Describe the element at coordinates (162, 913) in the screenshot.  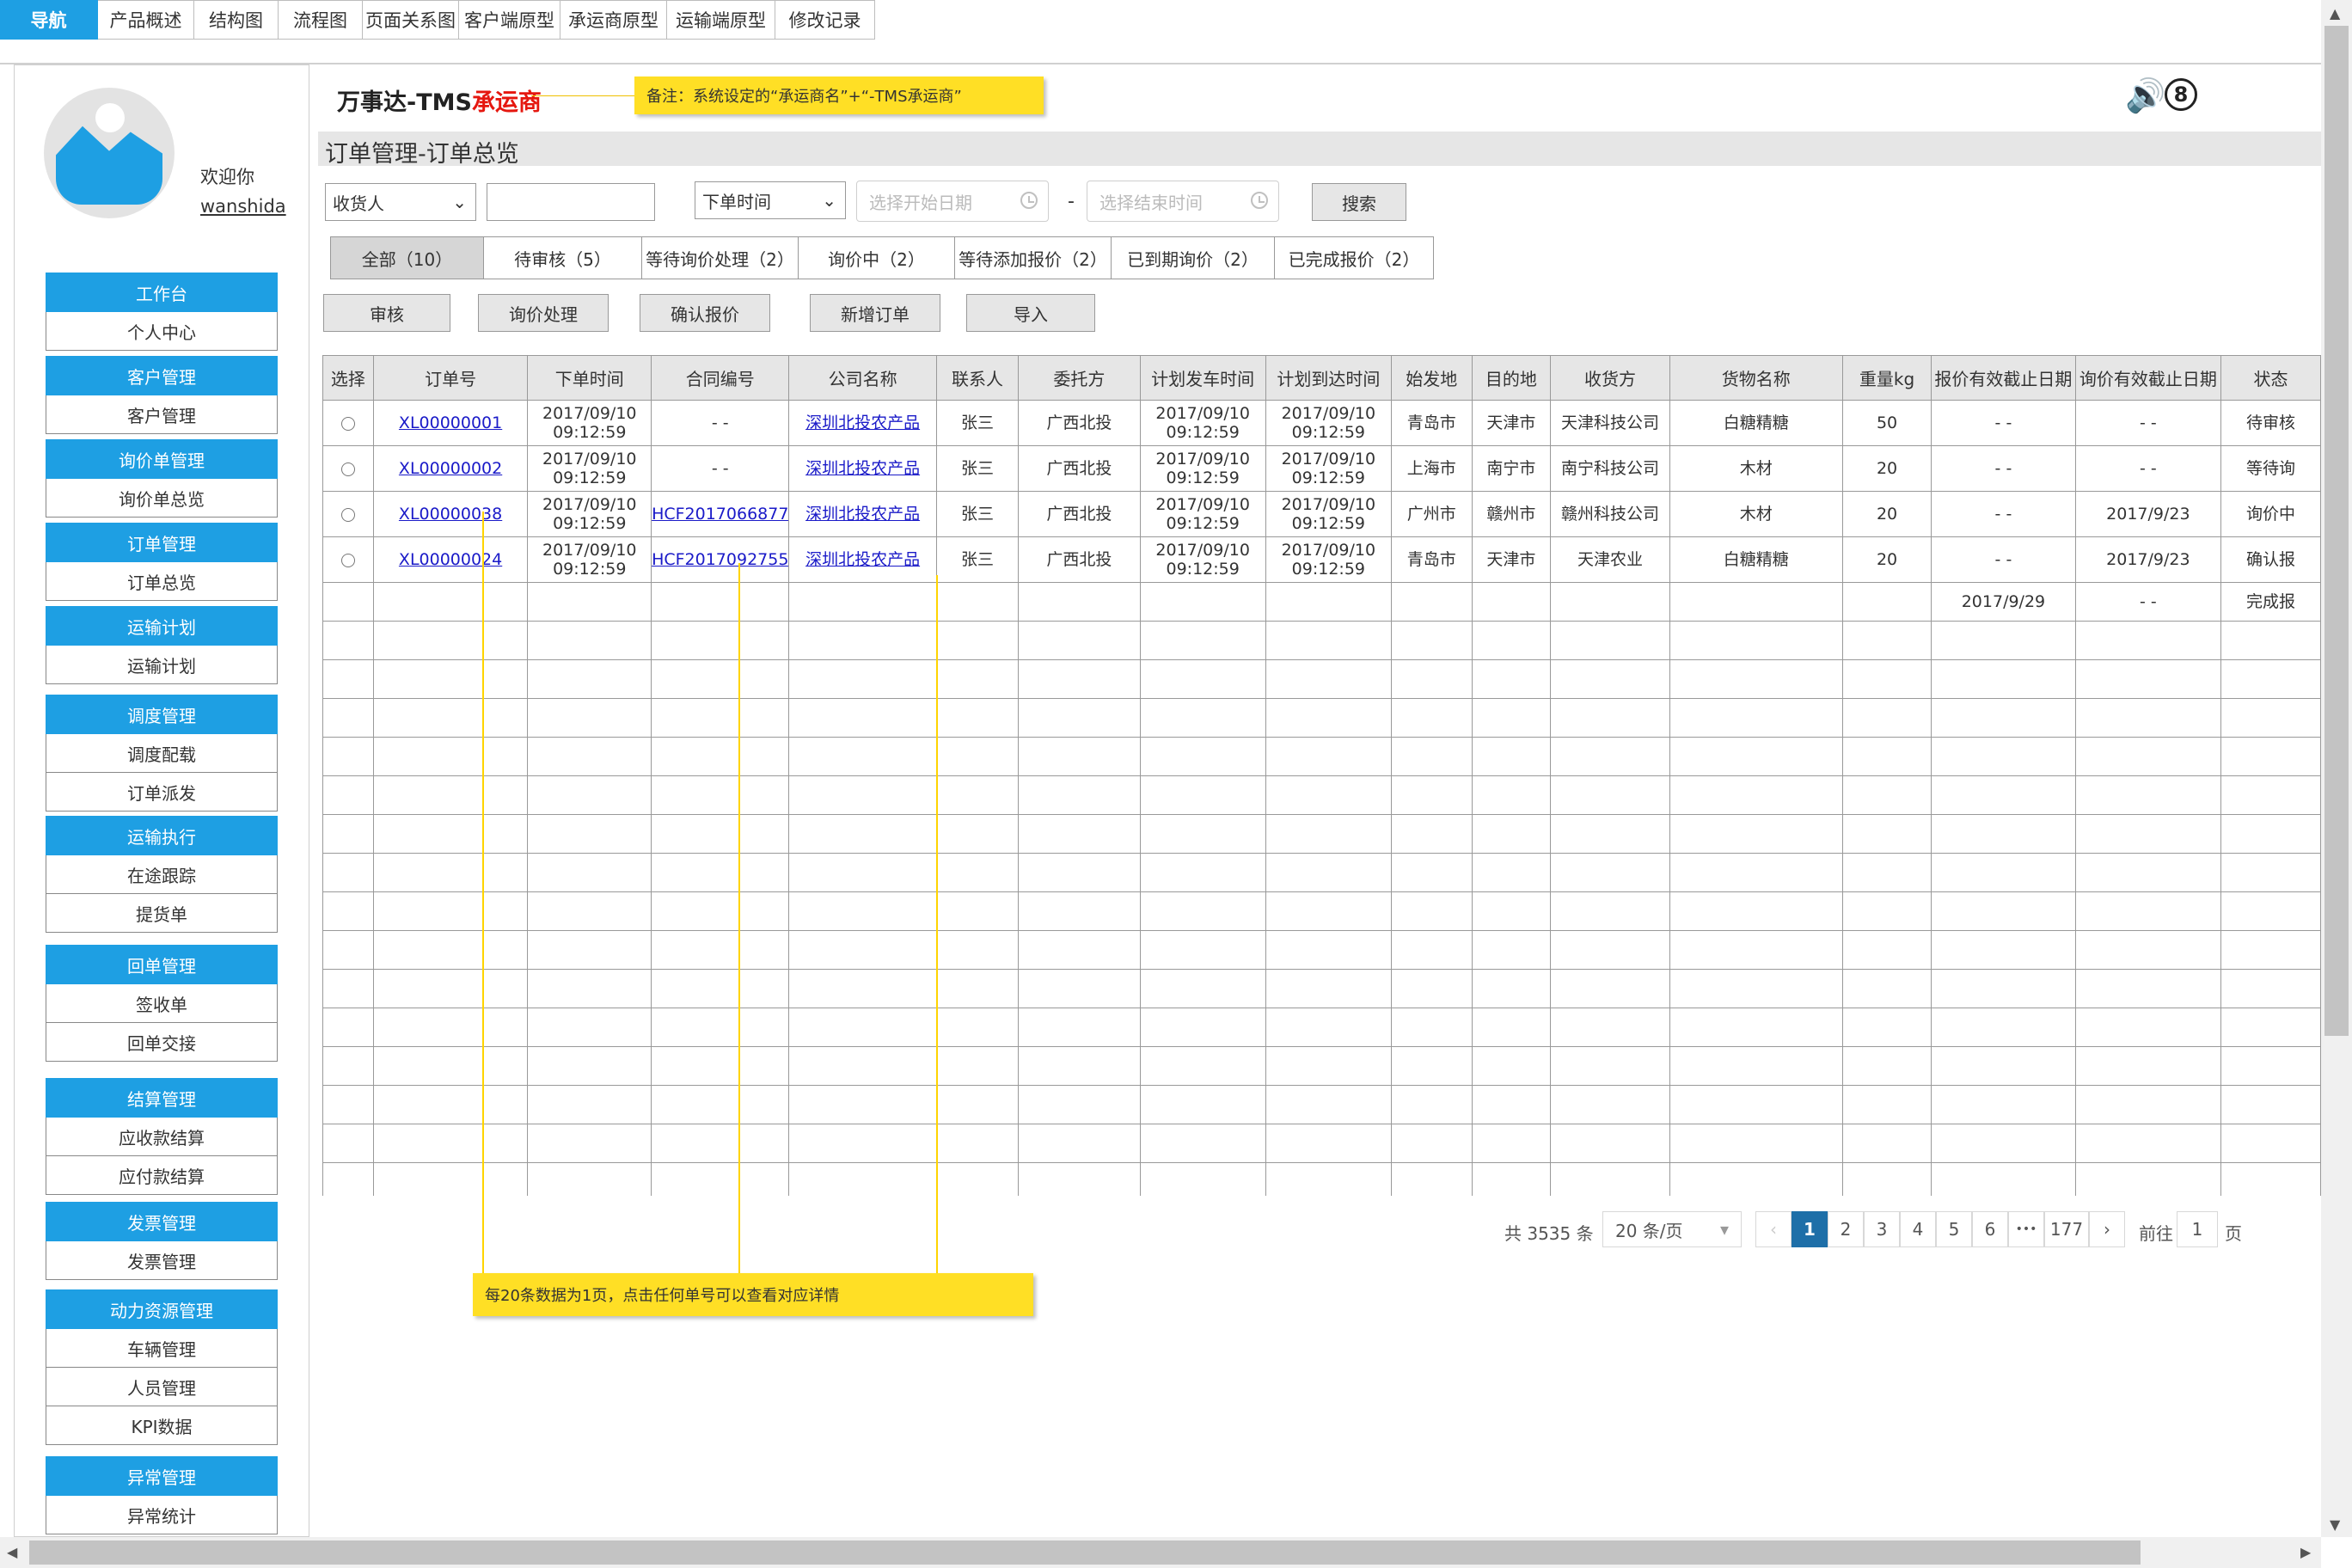
I see `menu-item-pickup: 提货单` at that location.